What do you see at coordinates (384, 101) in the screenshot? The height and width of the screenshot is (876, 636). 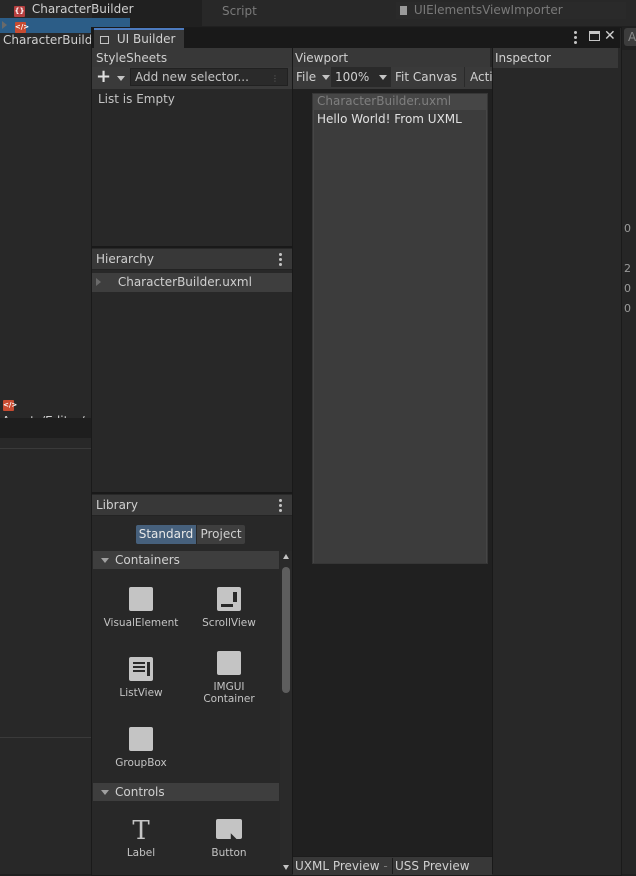 I see `canvas-title: CharacterBuilder.uxml` at bounding box center [384, 101].